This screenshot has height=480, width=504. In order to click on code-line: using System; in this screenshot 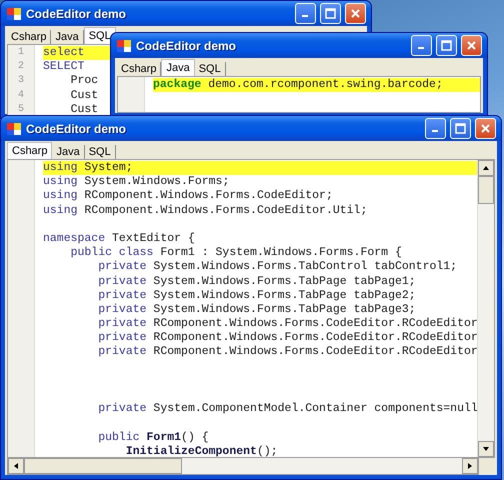, I will do `click(88, 168)`.